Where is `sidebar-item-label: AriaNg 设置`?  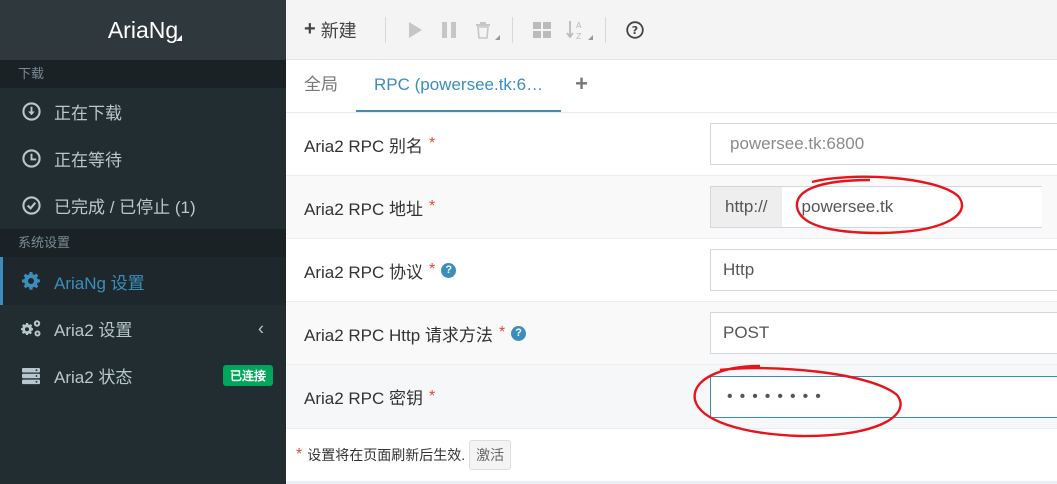 sidebar-item-label: AriaNg 设置 is located at coordinates (99, 283).